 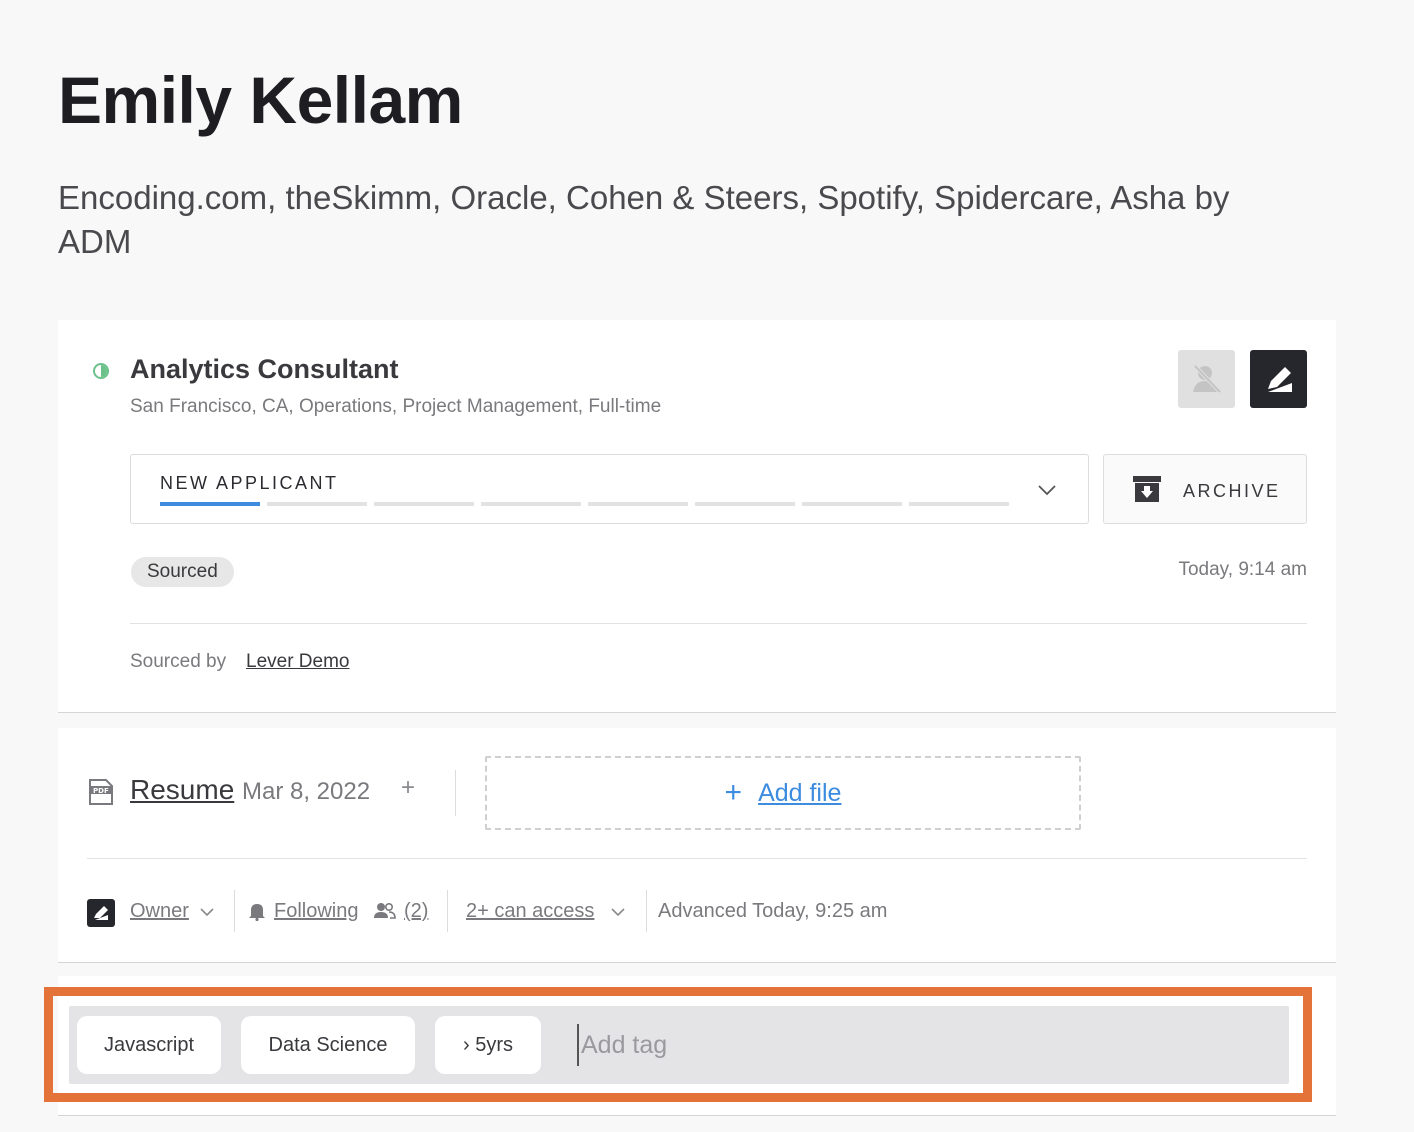 What do you see at coordinates (316, 911) in the screenshot?
I see `following-toggle: Following` at bounding box center [316, 911].